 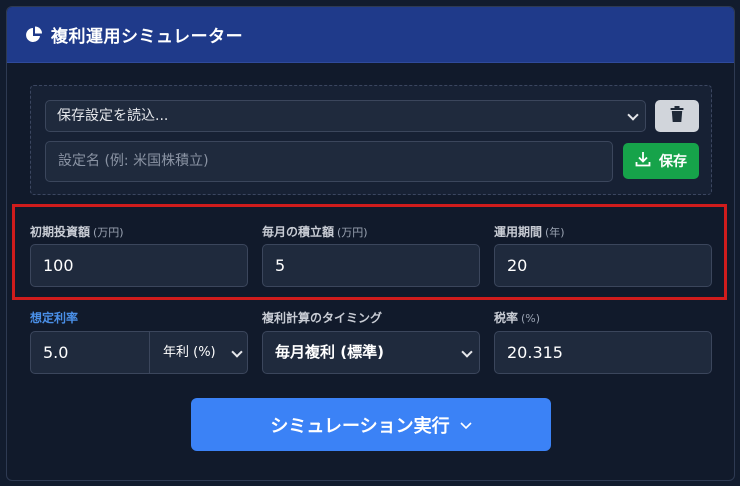 What do you see at coordinates (147, 37) in the screenshot?
I see `page-title: 複利運用シミュレーター` at bounding box center [147, 37].